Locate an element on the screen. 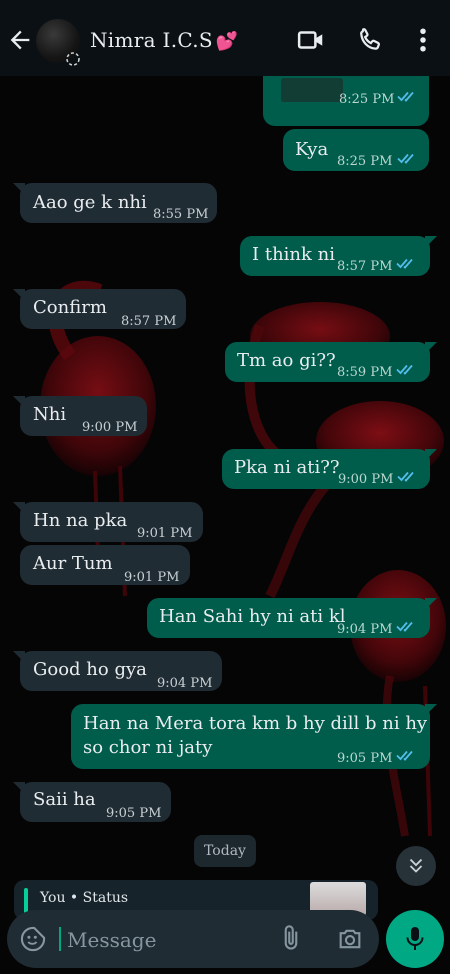  message-bubble: Confirm 8:57 PM is located at coordinates (99, 309).